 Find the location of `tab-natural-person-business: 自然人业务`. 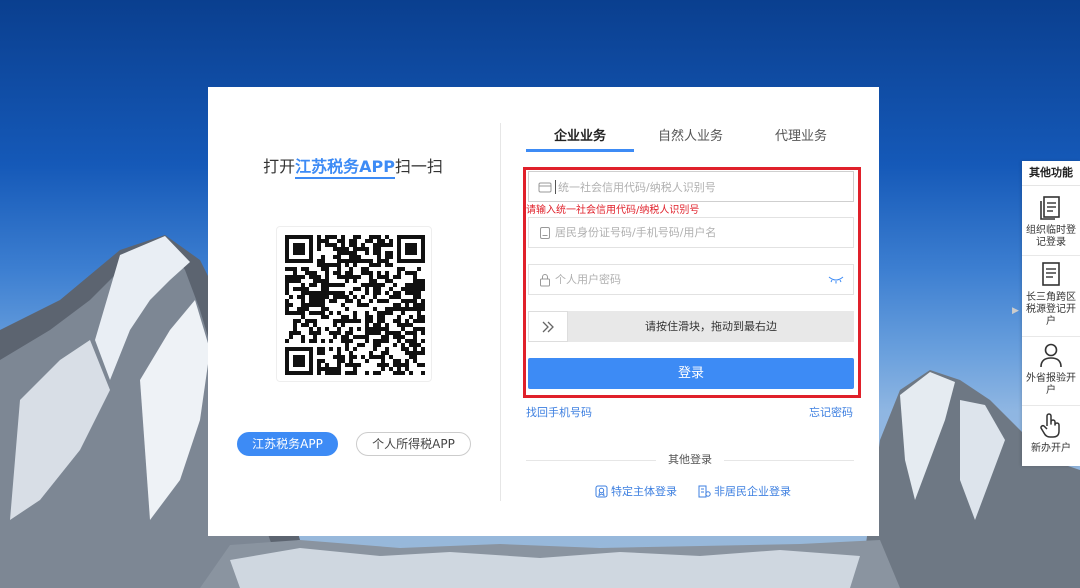

tab-natural-person-business: 自然人业务 is located at coordinates (690, 134).